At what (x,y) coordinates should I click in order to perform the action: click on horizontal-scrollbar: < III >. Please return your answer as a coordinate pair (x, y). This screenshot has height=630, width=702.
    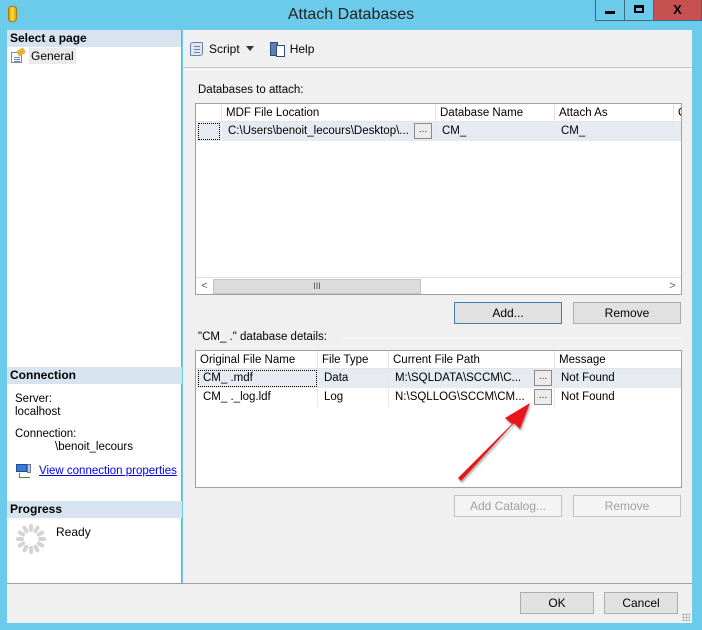
    Looking at the image, I should click on (438, 285).